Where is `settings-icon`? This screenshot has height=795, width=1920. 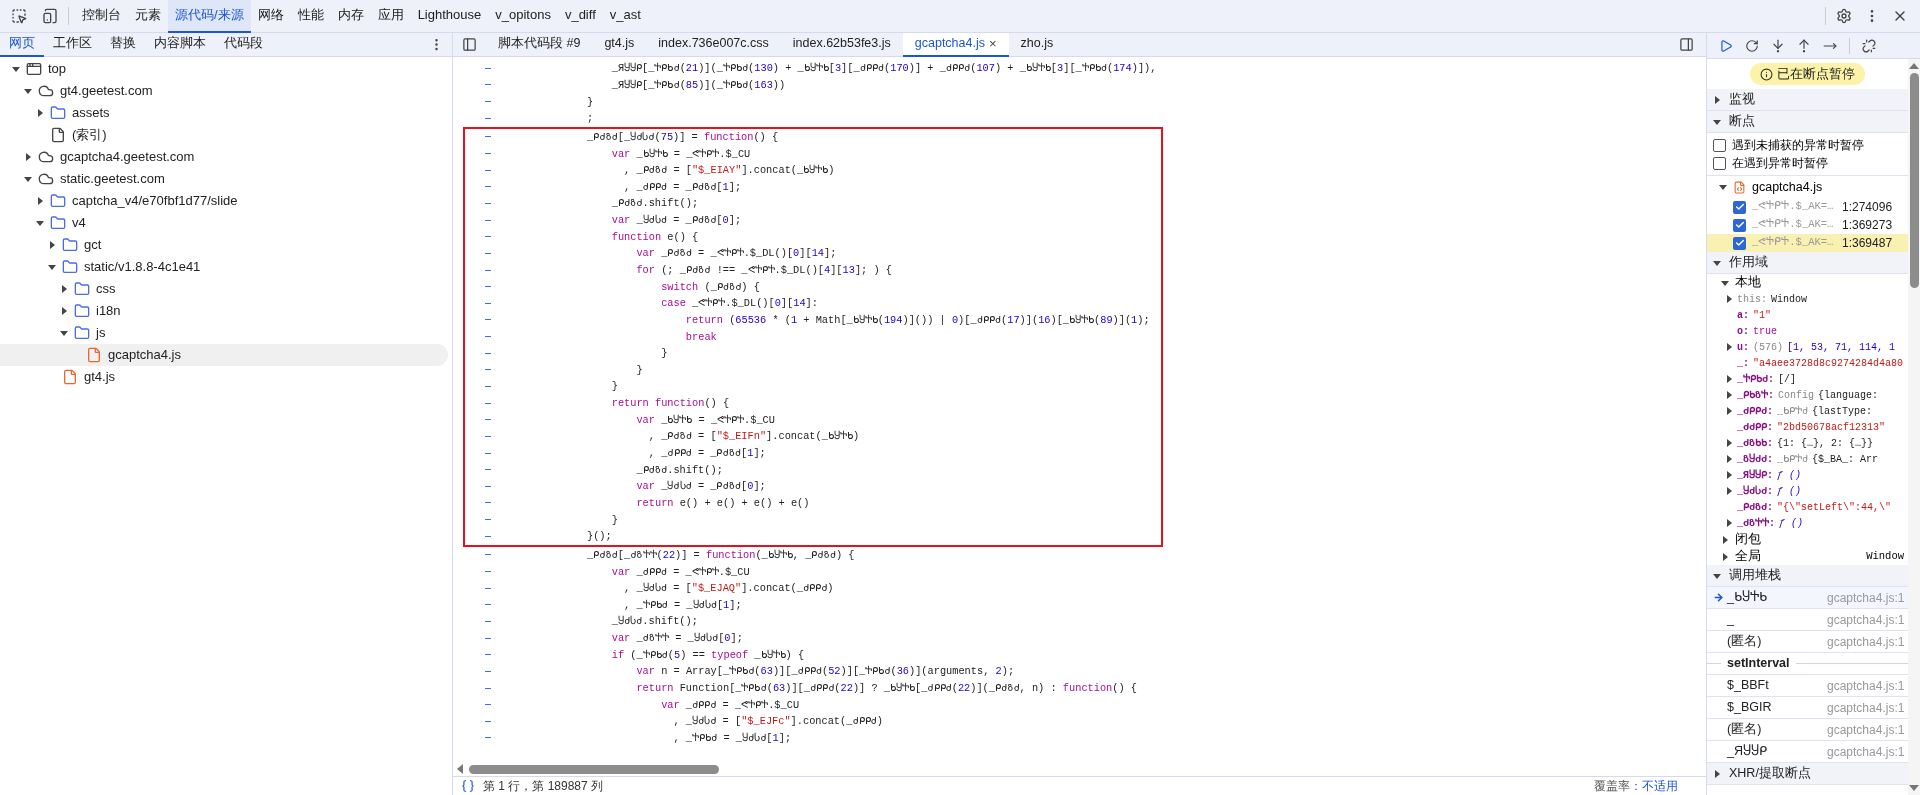
settings-icon is located at coordinates (1844, 16).